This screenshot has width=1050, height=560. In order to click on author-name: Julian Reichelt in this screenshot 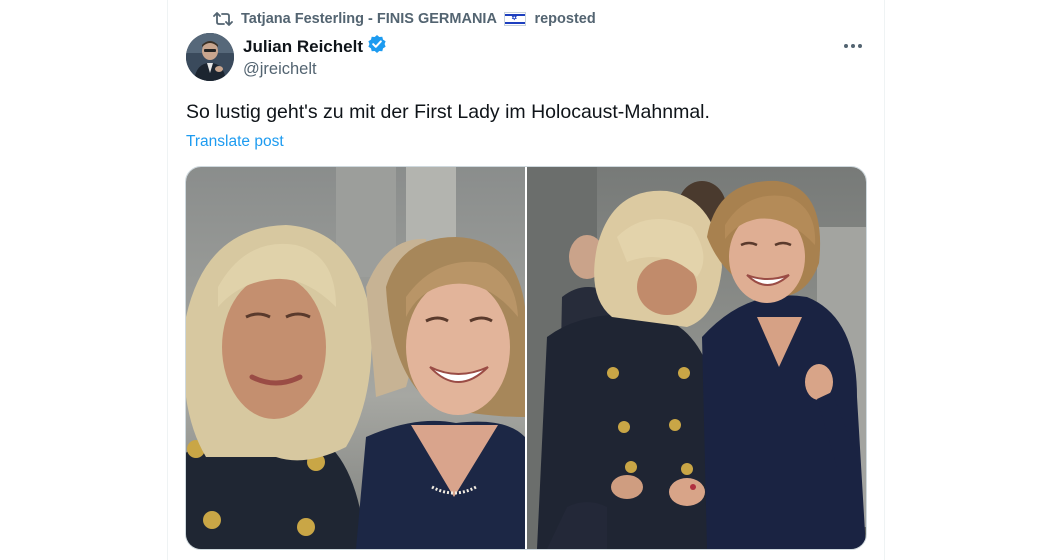, I will do `click(303, 47)`.